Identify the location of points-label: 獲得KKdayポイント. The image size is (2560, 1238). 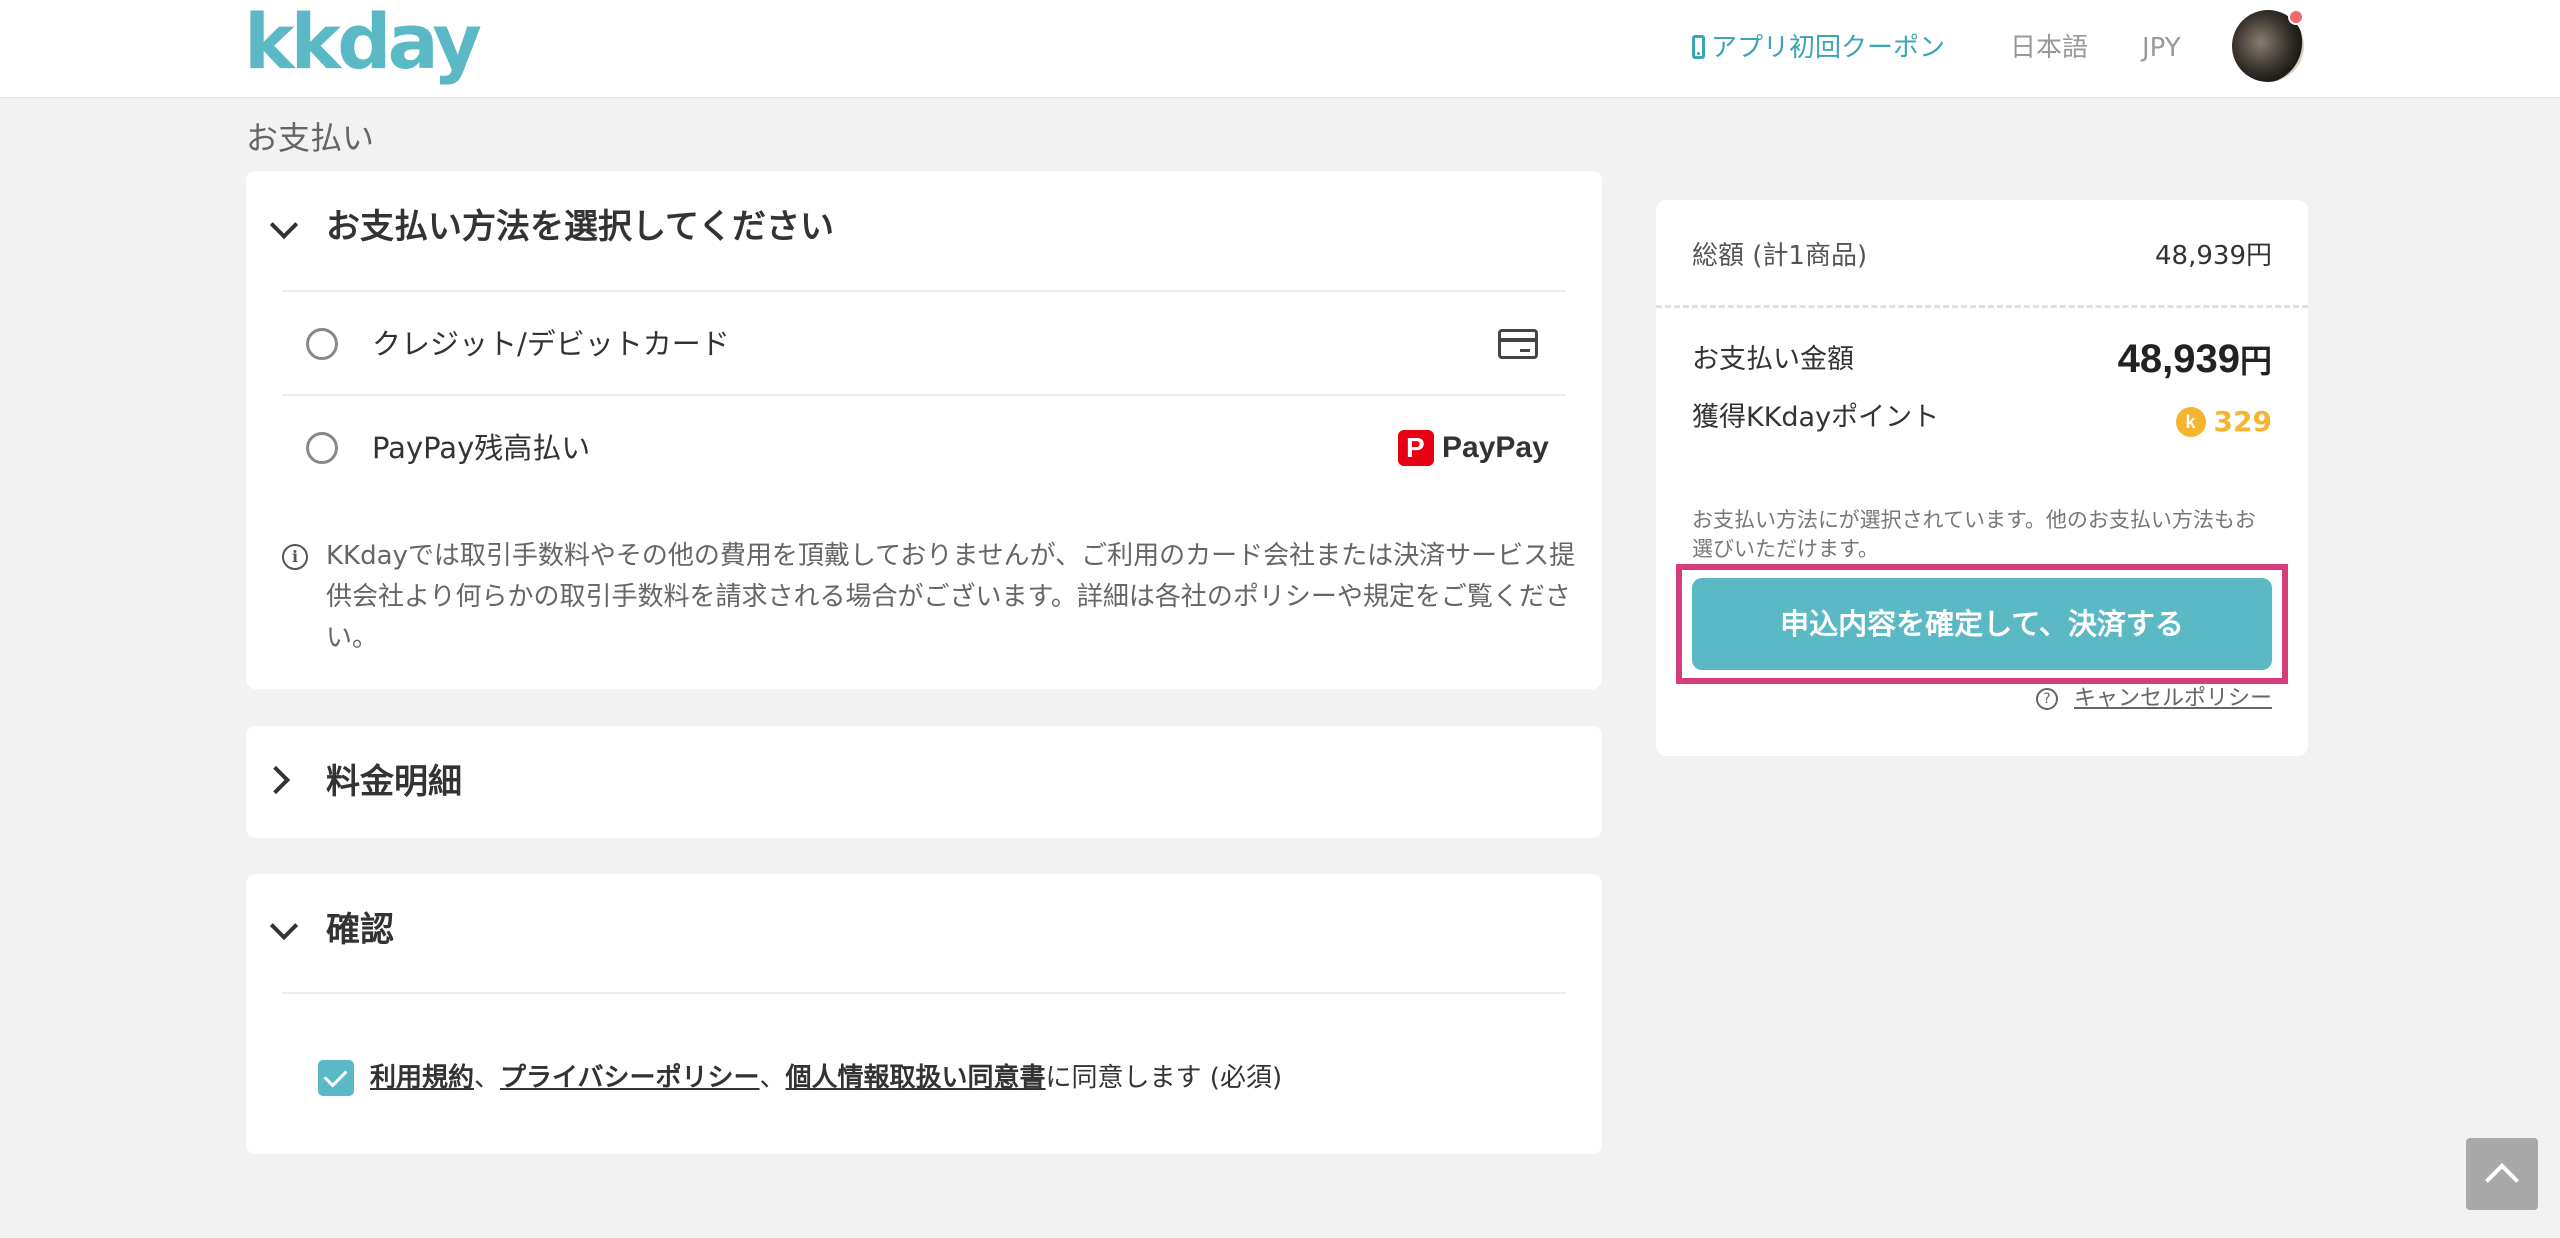
(1816, 417).